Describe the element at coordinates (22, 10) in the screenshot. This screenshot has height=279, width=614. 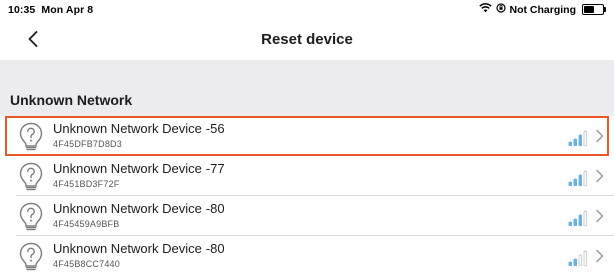
I see `status-time: 10:35` at that location.